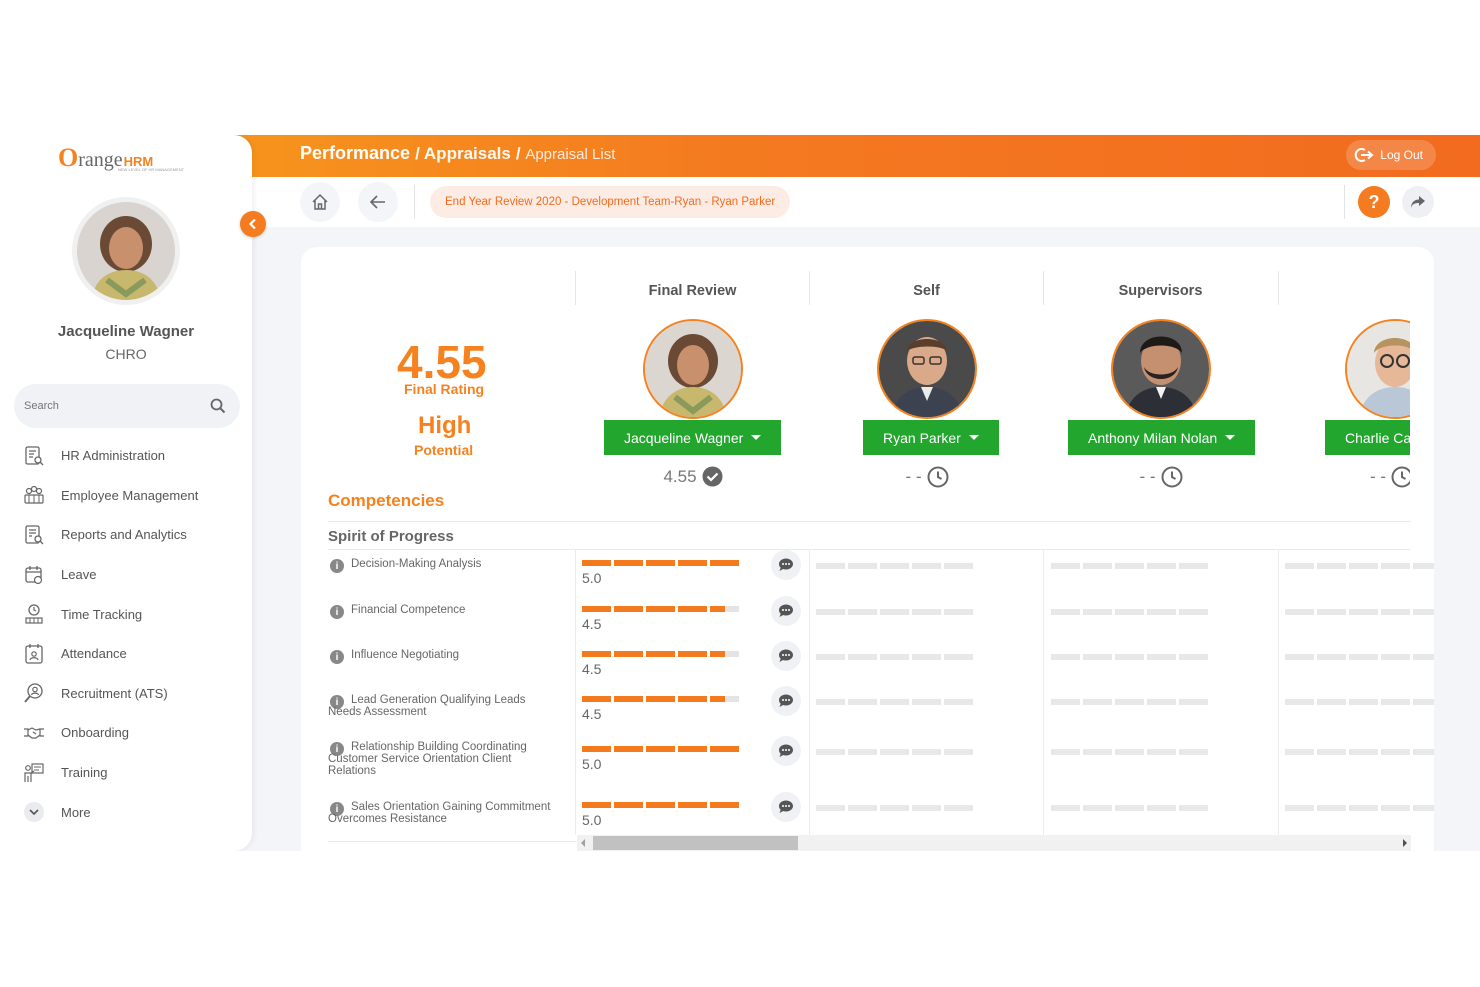  I want to click on user-avatar, so click(126, 251).